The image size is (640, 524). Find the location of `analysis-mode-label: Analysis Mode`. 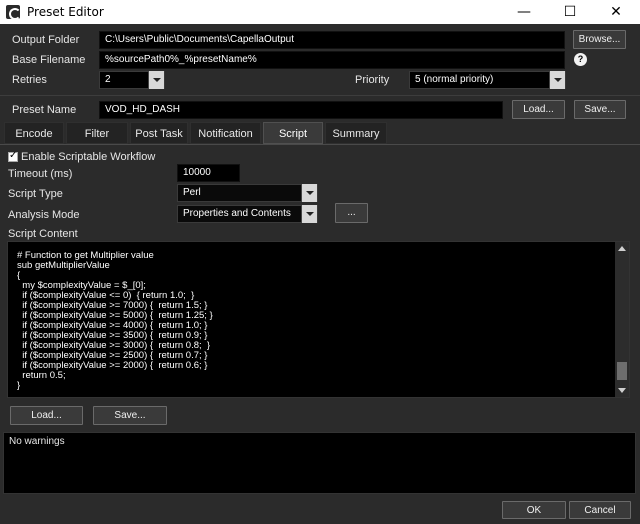

analysis-mode-label: Analysis Mode is located at coordinates (44, 215).